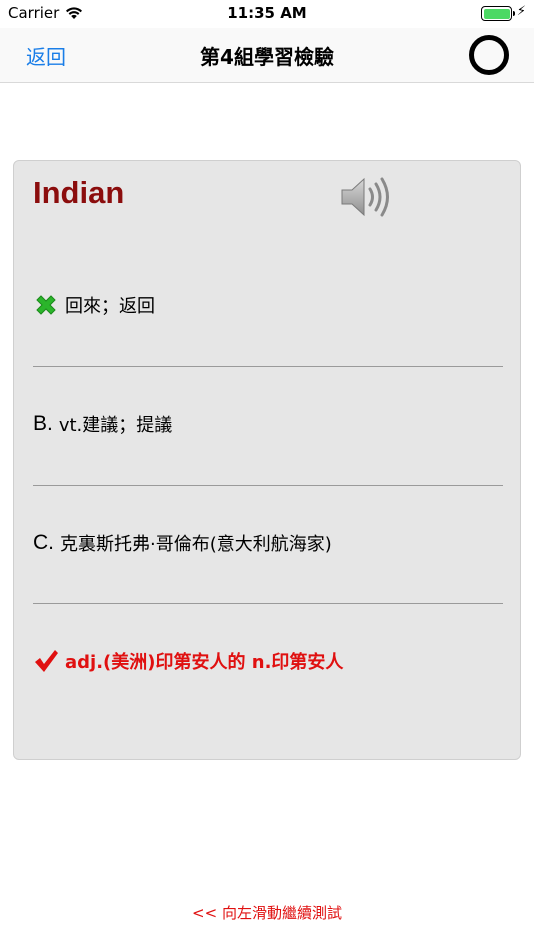  What do you see at coordinates (366, 197) in the screenshot?
I see `speaker-icon` at bounding box center [366, 197].